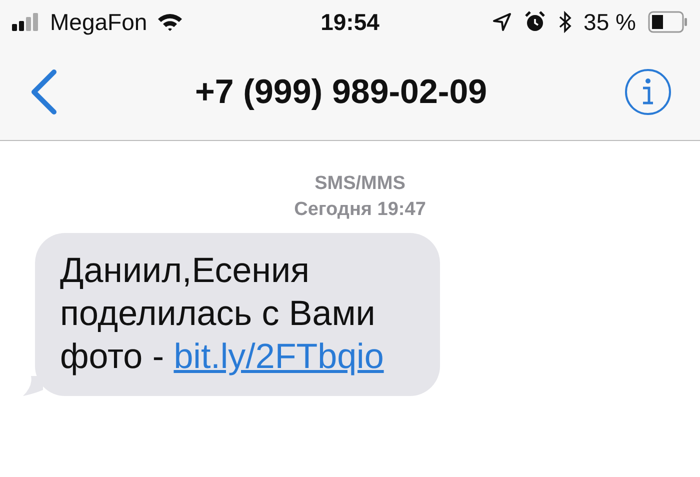 This screenshot has width=700, height=477. I want to click on info-icon, so click(648, 92).